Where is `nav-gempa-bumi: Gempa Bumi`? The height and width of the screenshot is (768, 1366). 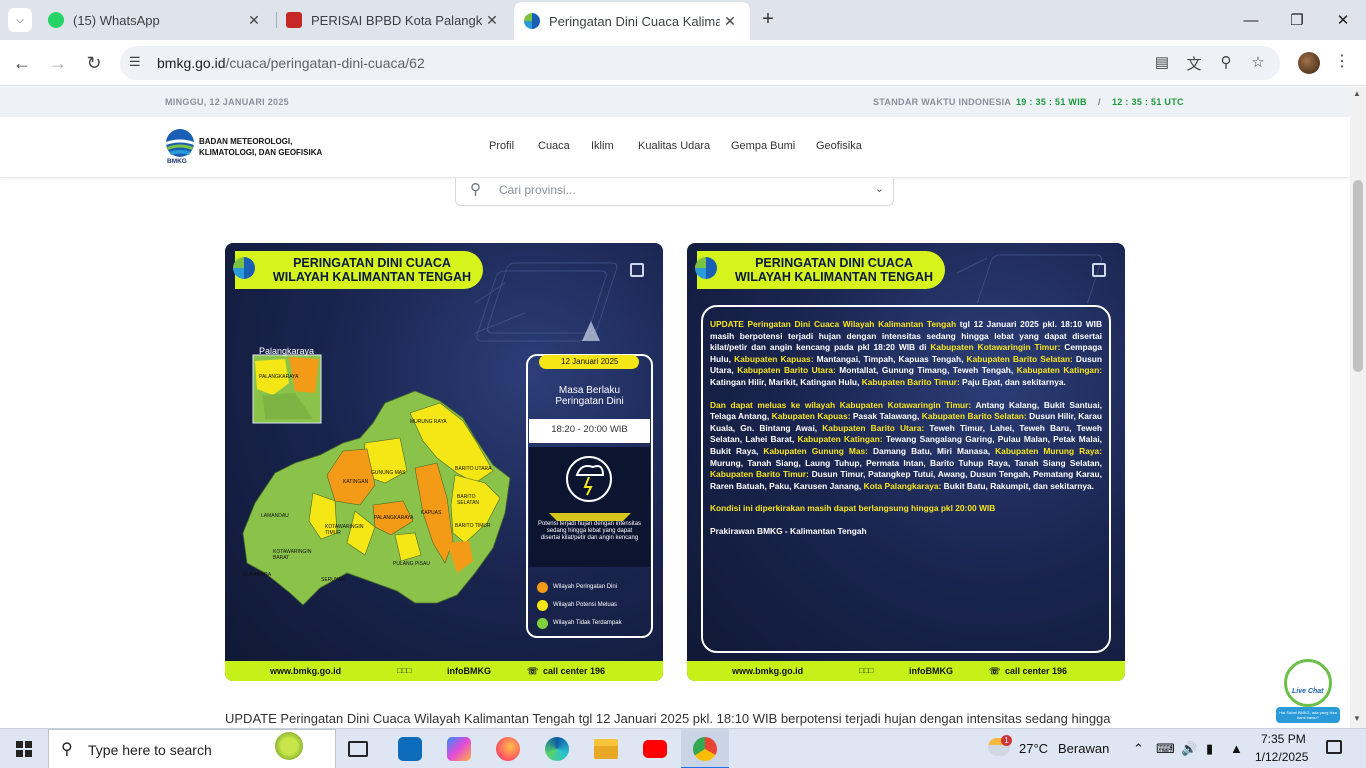
nav-gempa-bumi: Gempa Bumi is located at coordinates (763, 146).